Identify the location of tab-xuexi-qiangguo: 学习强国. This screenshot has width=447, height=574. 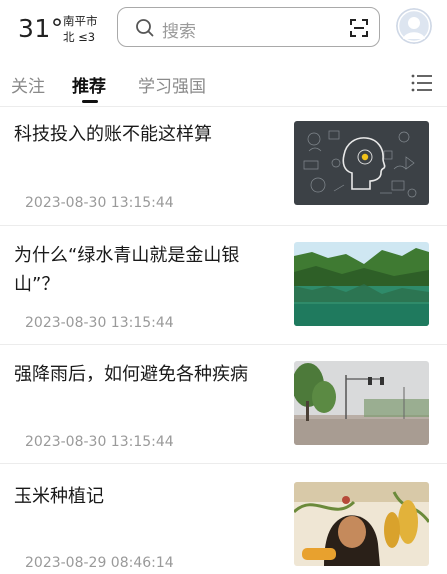
(172, 84).